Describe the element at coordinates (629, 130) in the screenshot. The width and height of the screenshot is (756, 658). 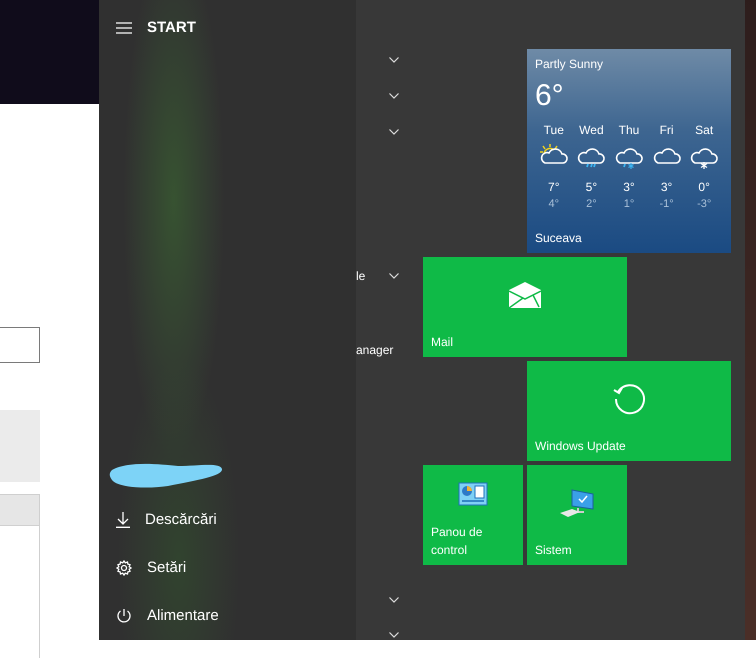
I see `forecast-day: Thu` at that location.